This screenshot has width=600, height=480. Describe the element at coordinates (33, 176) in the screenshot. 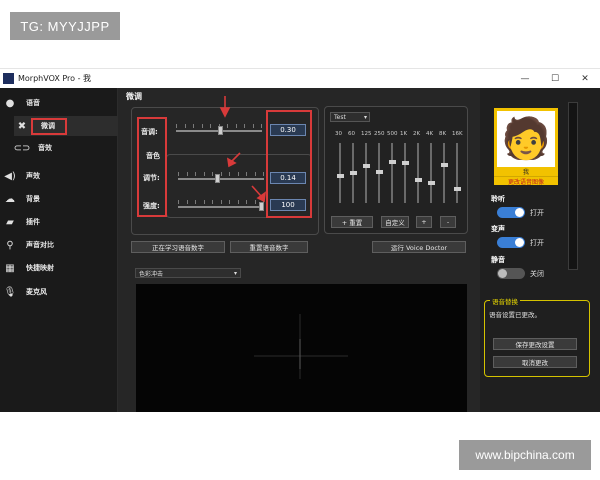

I see `sidebar-item-label: 声效` at that location.